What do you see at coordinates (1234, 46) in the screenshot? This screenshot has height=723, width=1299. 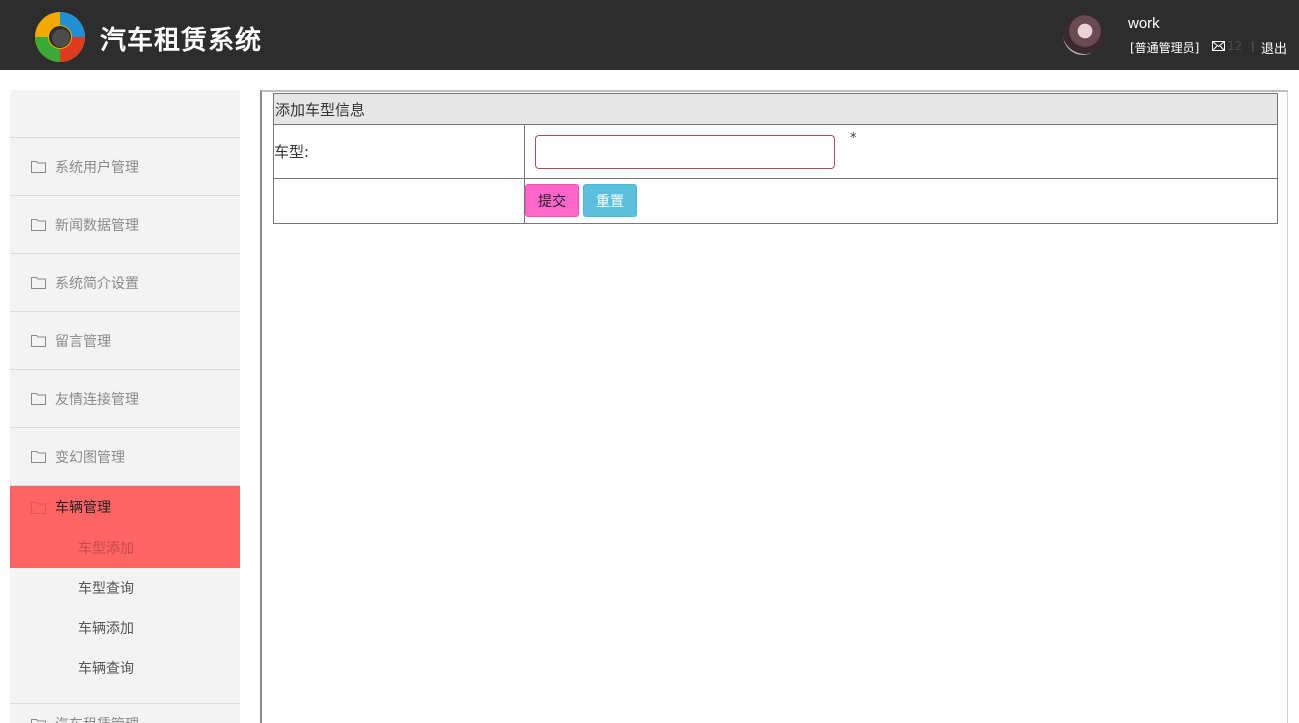 I see `mail-count: 12` at bounding box center [1234, 46].